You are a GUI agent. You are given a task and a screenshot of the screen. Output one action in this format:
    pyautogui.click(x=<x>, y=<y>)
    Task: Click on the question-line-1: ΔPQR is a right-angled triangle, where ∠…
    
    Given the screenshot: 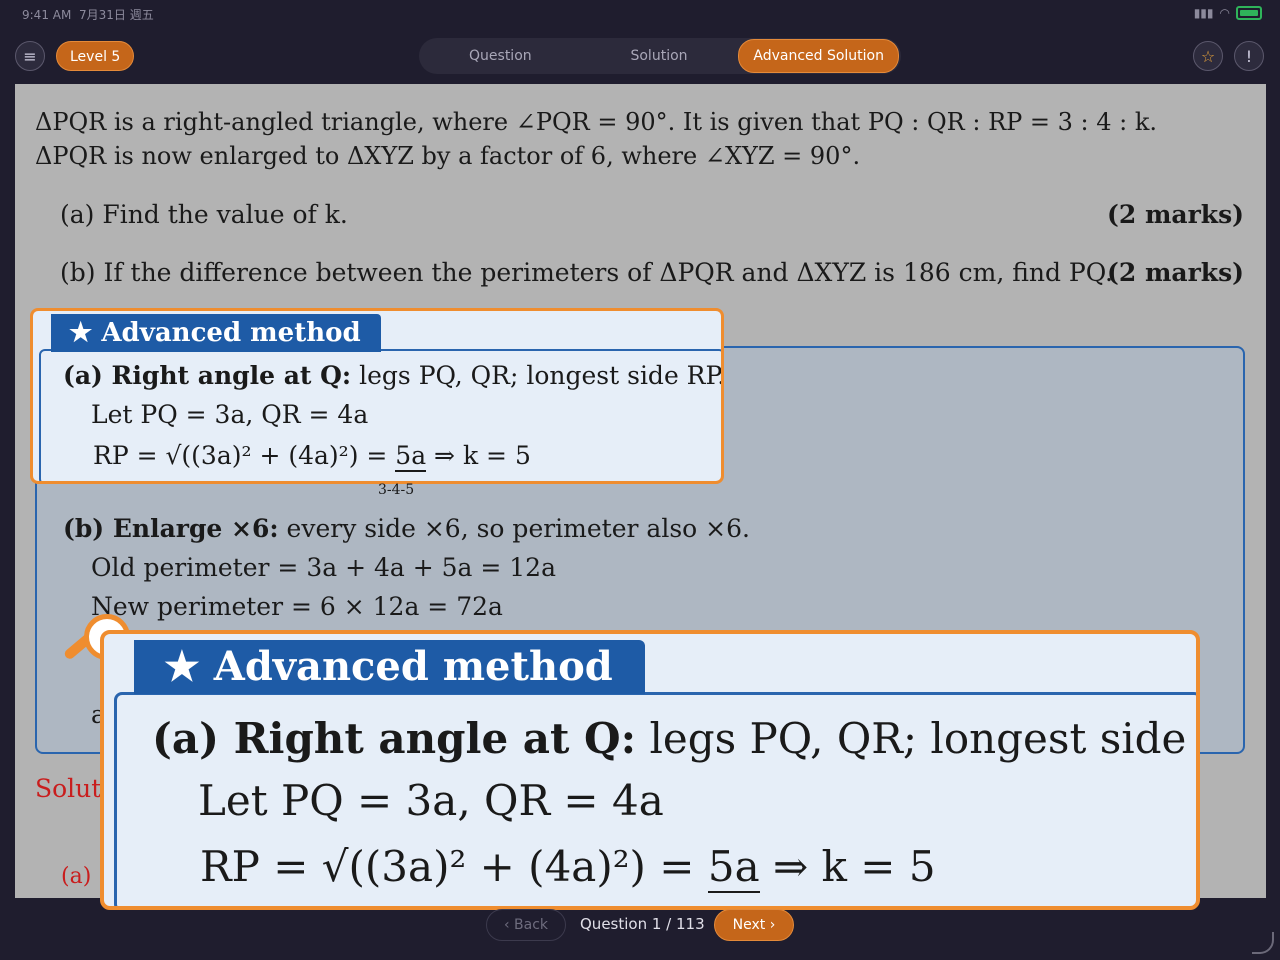 What is the action you would take?
    pyautogui.click(x=596, y=122)
    